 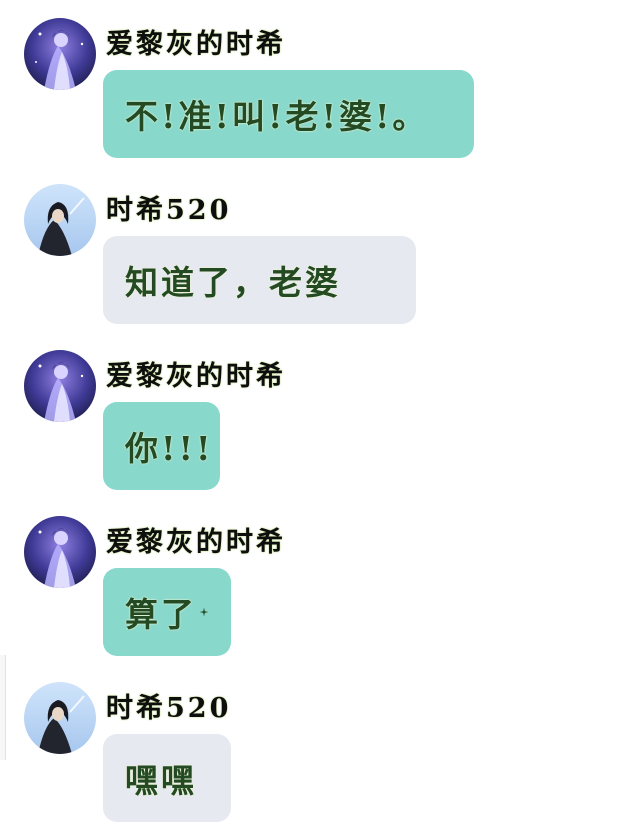 I want to click on message-bubble: 嘿嘿, so click(x=167, y=778).